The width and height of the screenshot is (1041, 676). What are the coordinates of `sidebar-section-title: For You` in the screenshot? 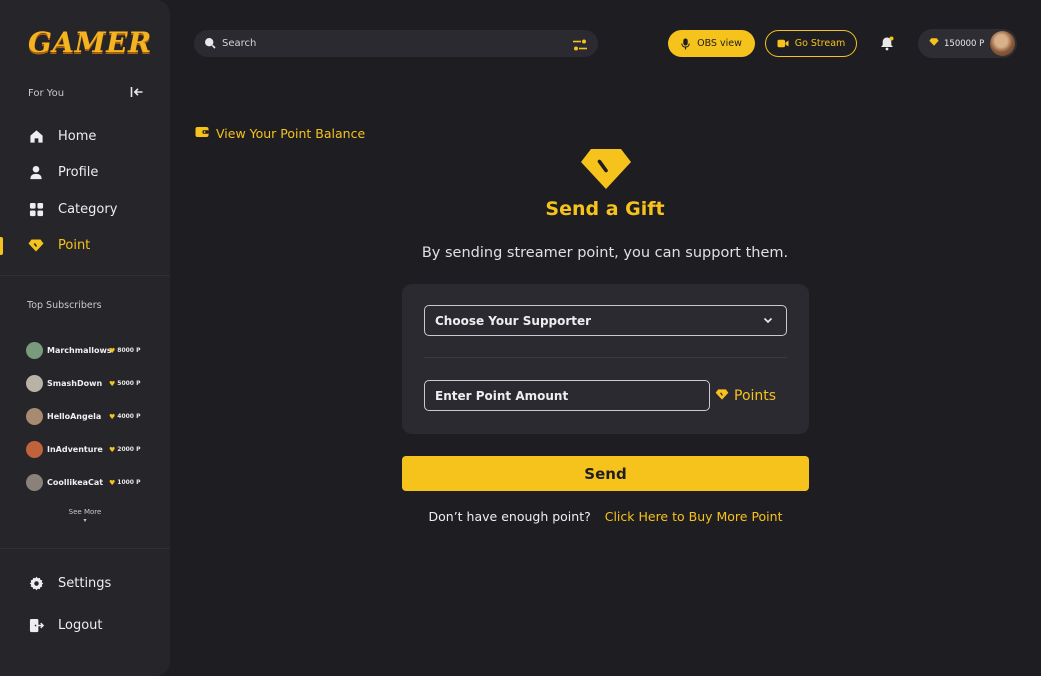 It's located at (46, 93).